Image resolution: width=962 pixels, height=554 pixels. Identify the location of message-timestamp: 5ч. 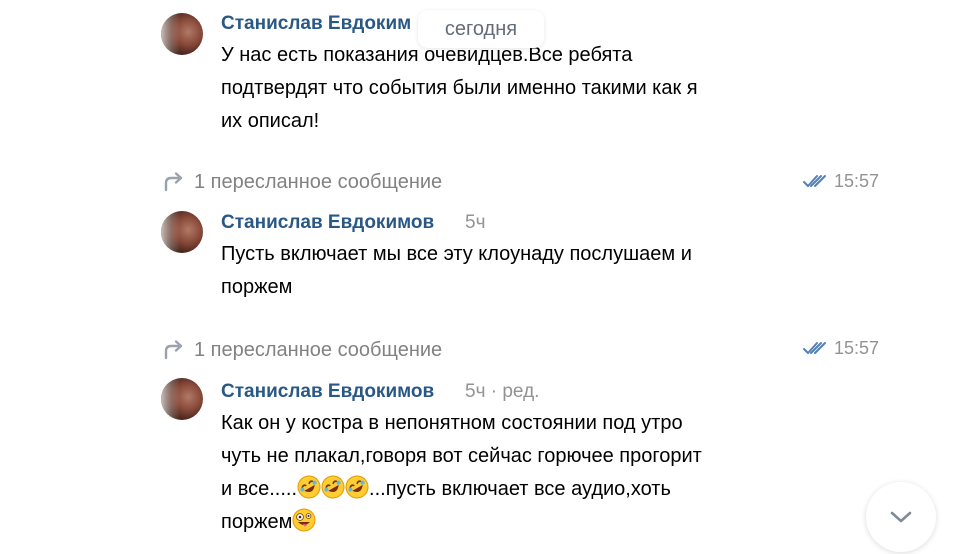
(475, 223).